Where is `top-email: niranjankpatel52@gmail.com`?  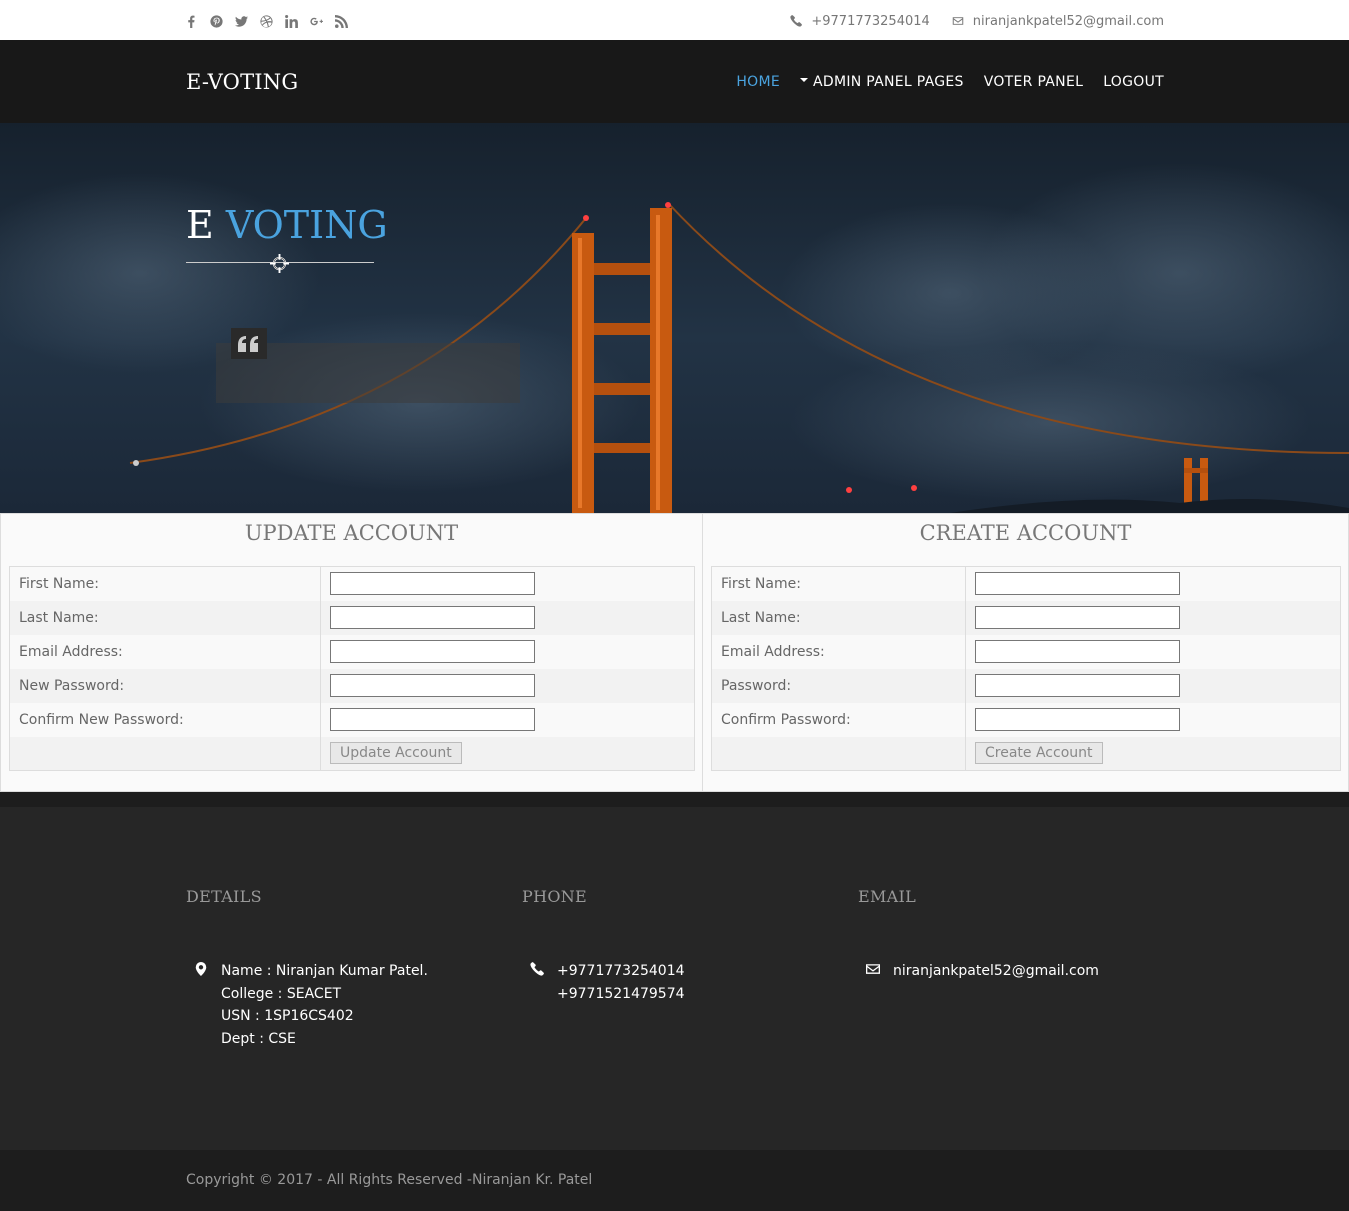
top-email: niranjankpatel52@gmail.com is located at coordinates (1058, 21).